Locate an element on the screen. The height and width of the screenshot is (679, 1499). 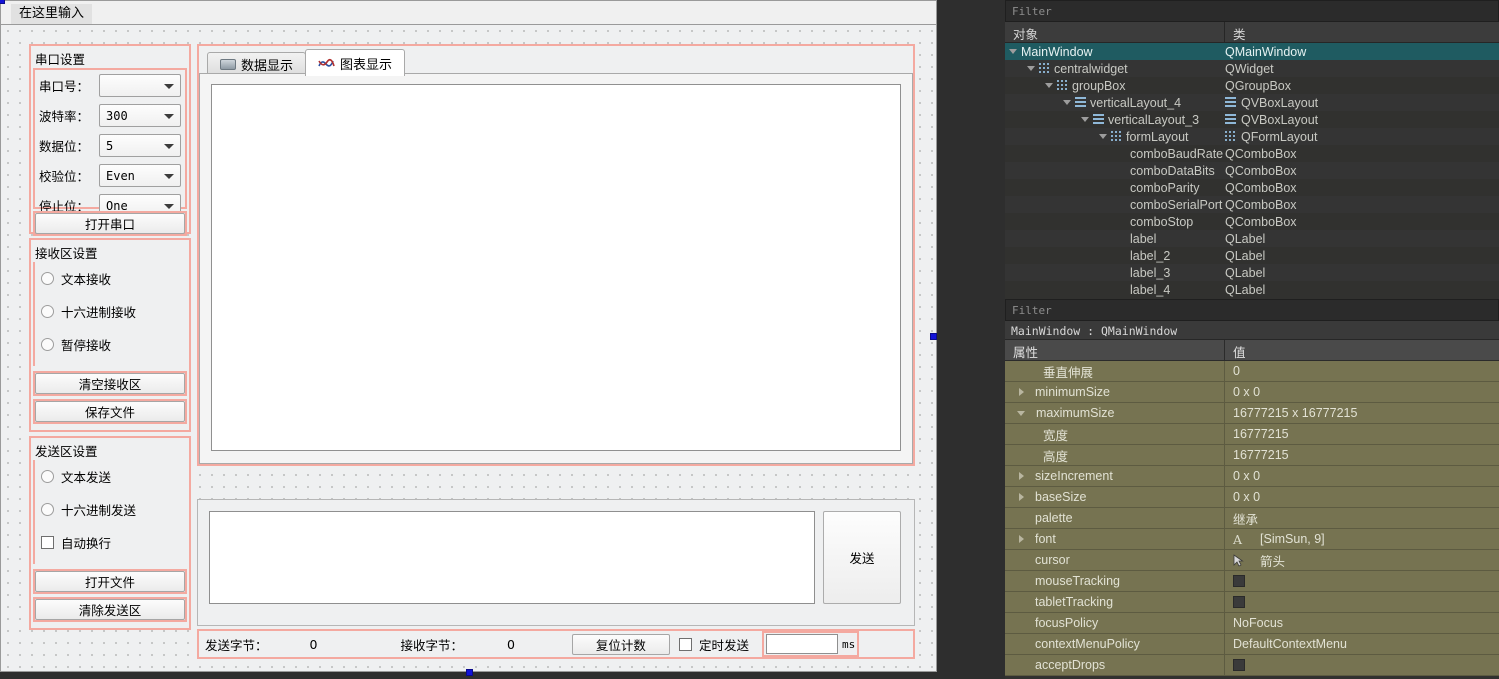
property-row: contextMenuPolicy DefaultContextMenu is located at coordinates (1252, 644).